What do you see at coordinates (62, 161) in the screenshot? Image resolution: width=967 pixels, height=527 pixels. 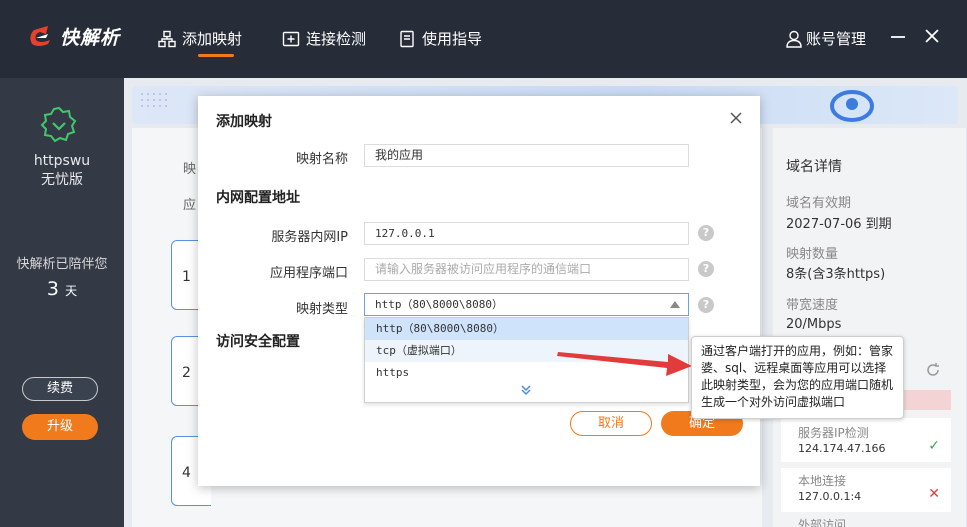 I see `username: httpswu` at bounding box center [62, 161].